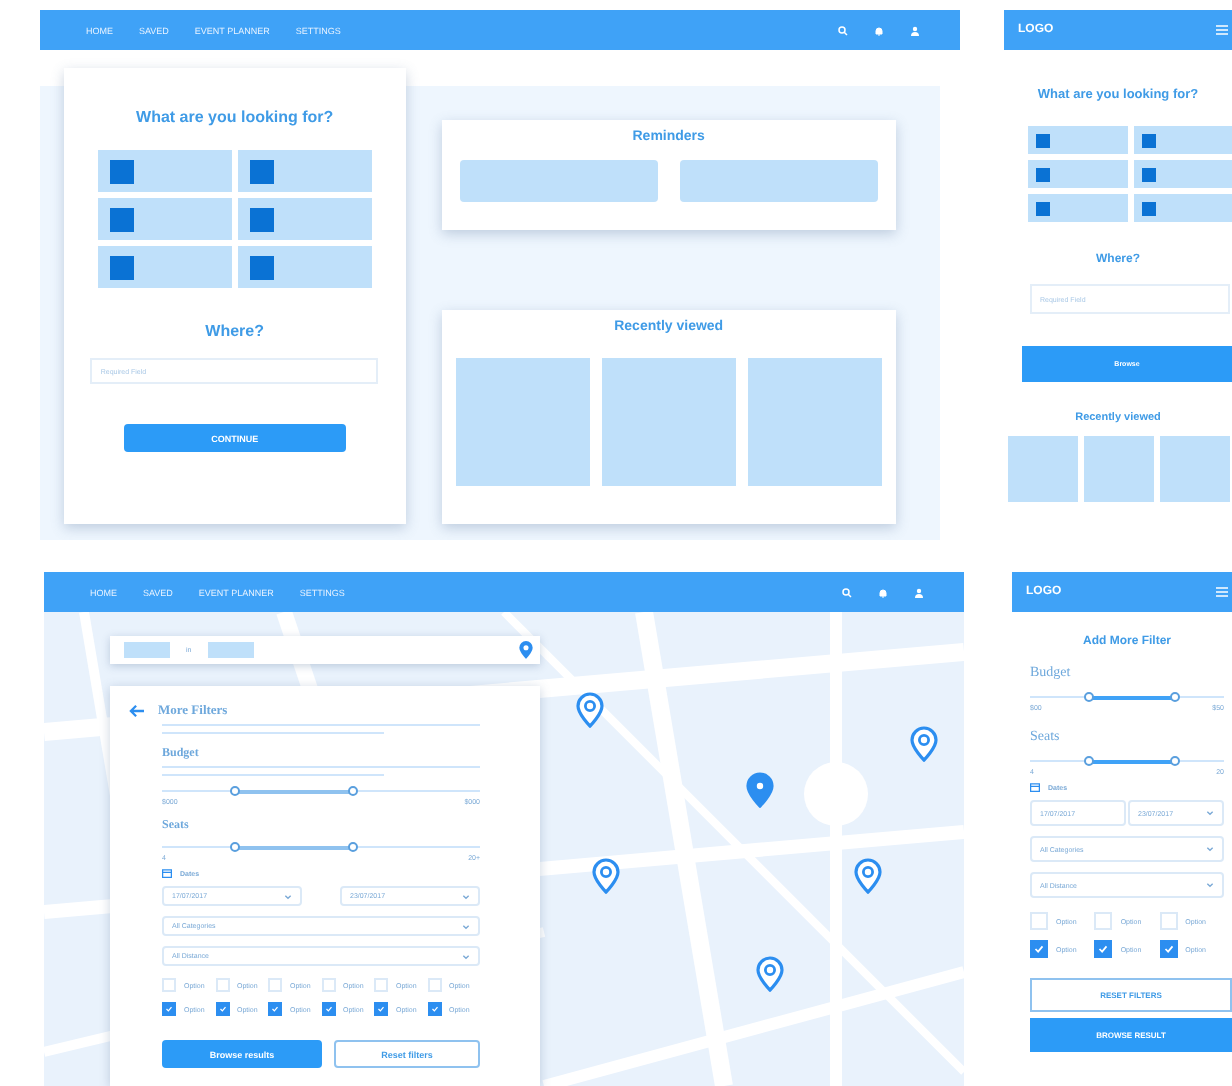 This screenshot has height=1086, width=1232. I want to click on location-pin-icon, so click(526, 650).